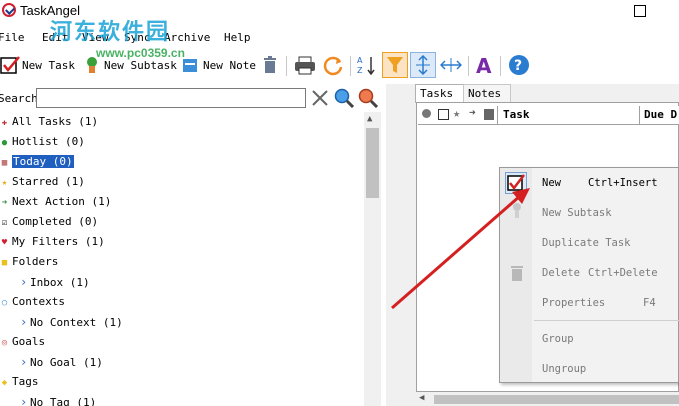 The height and width of the screenshot is (406, 679). What do you see at coordinates (556, 399) in the screenshot?
I see `grid-scrollbar-thumb` at bounding box center [556, 399].